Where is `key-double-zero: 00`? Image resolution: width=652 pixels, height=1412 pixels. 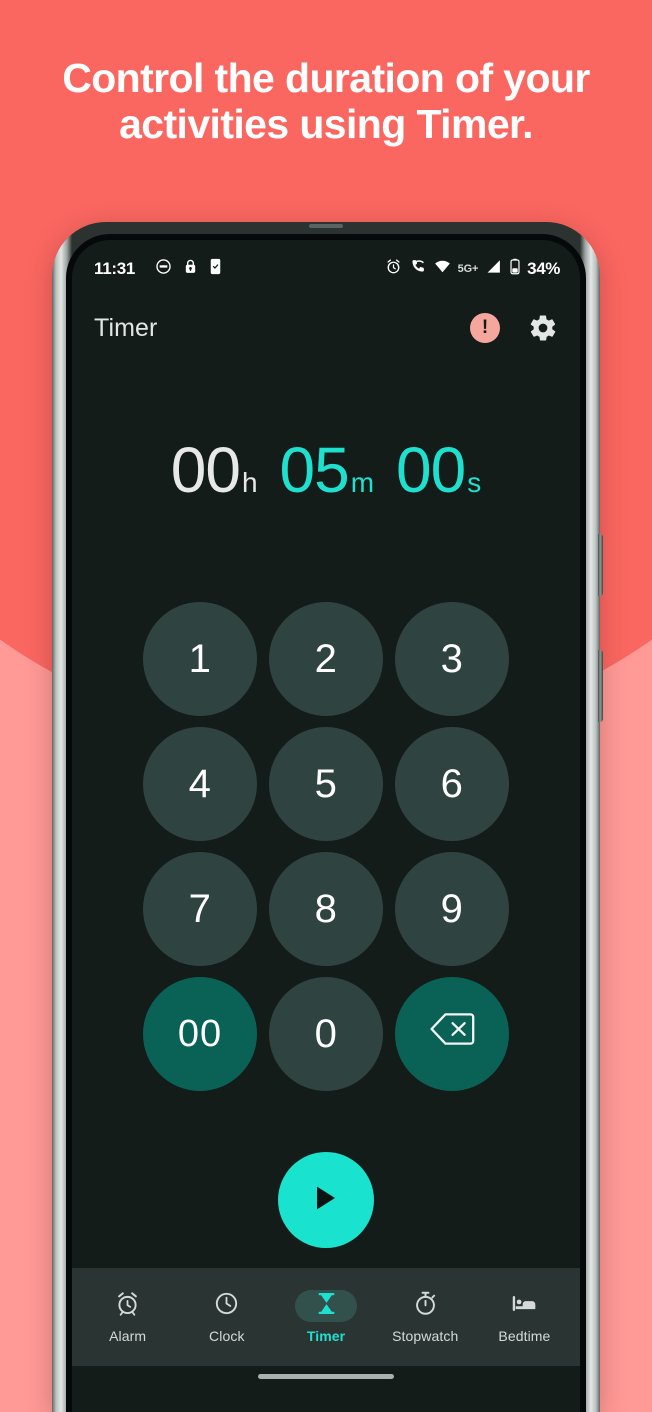 key-double-zero: 00 is located at coordinates (200, 1034).